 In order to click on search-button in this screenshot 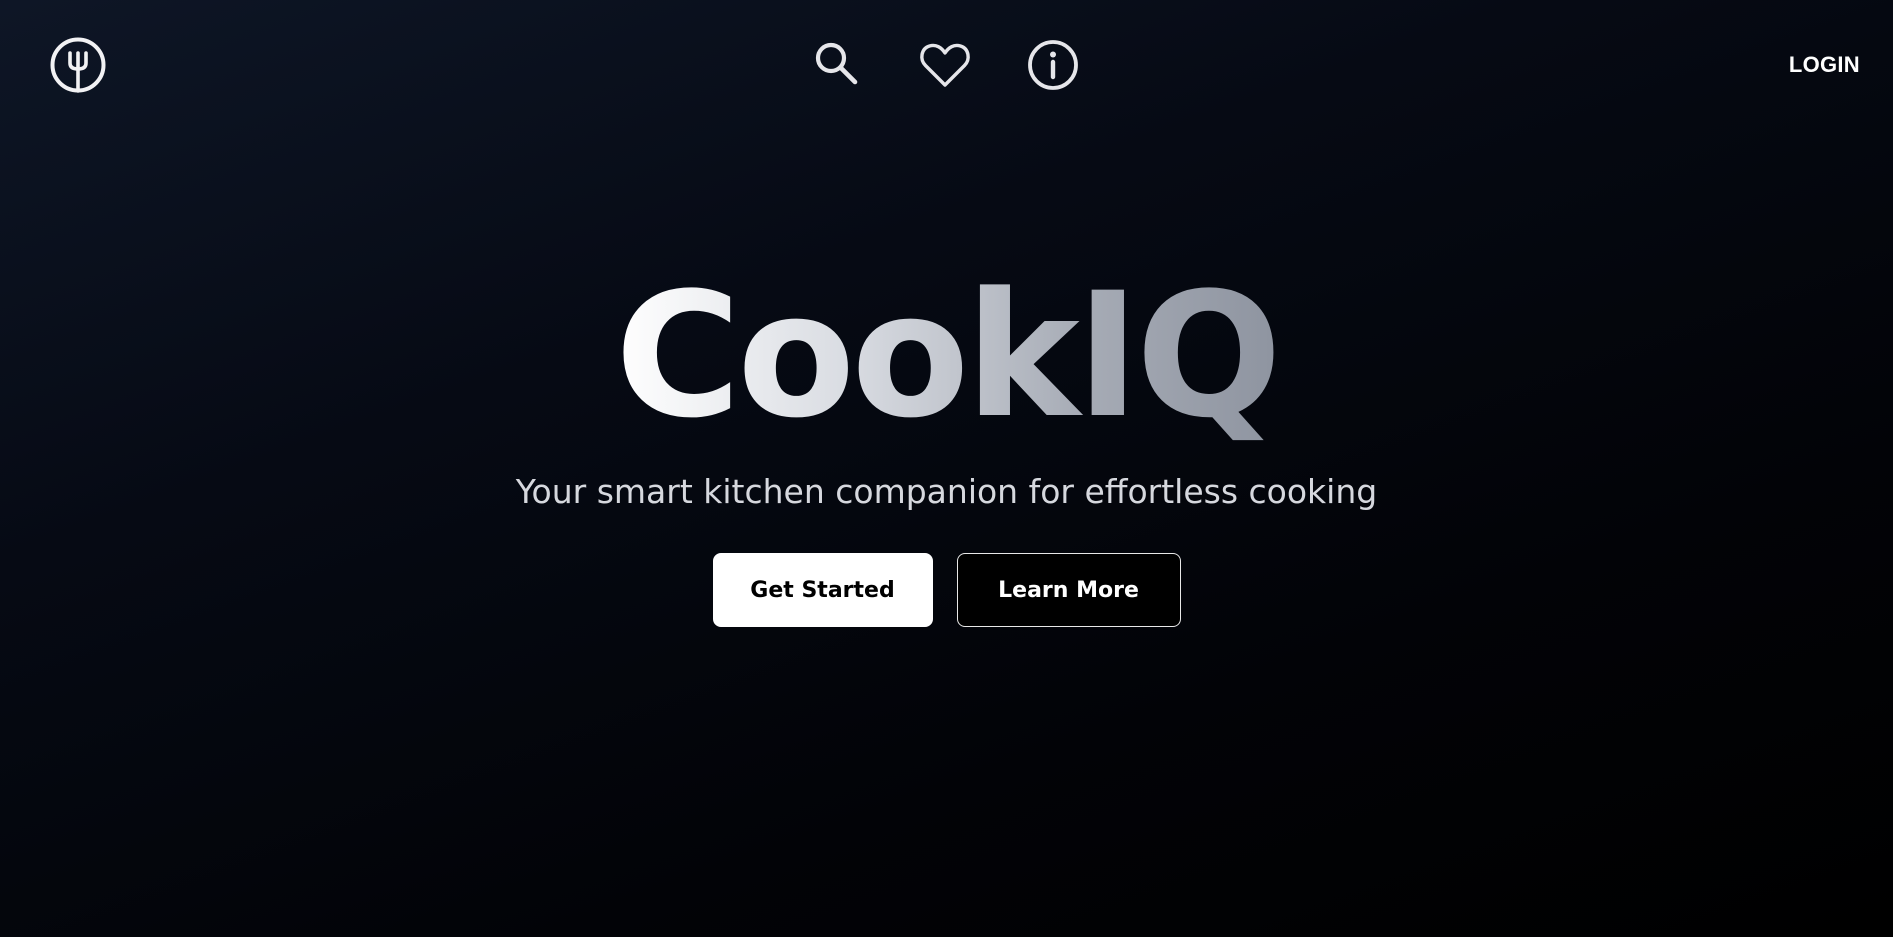, I will do `click(837, 65)`.